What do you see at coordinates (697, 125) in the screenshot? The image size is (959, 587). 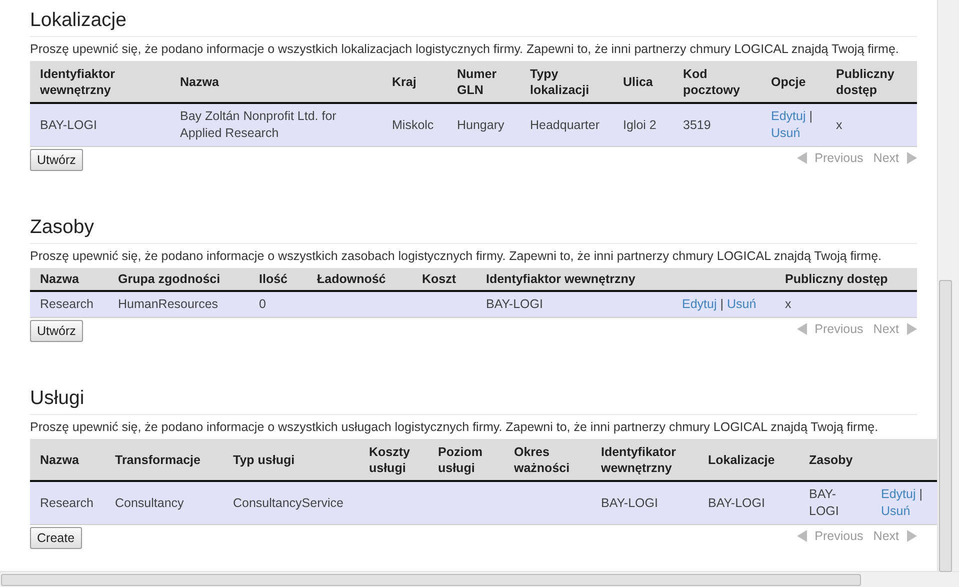 I see `table-cell: 3519` at bounding box center [697, 125].